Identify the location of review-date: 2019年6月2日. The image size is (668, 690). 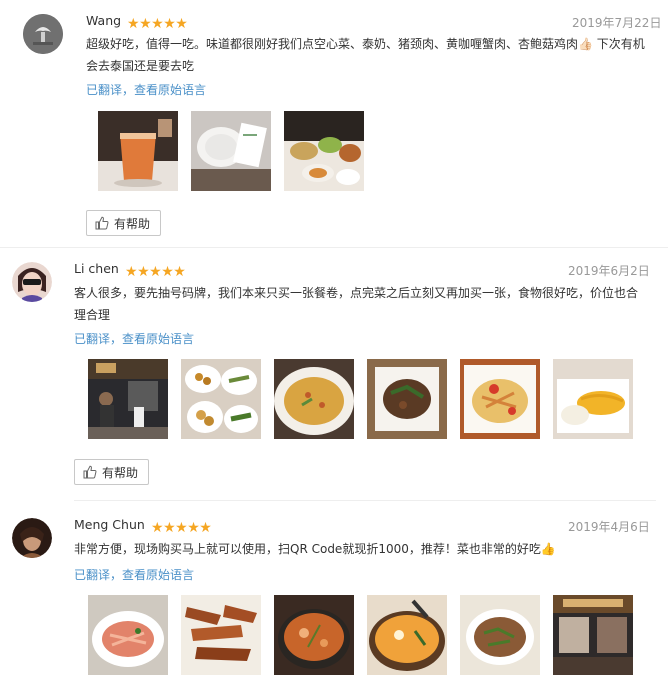
(609, 271).